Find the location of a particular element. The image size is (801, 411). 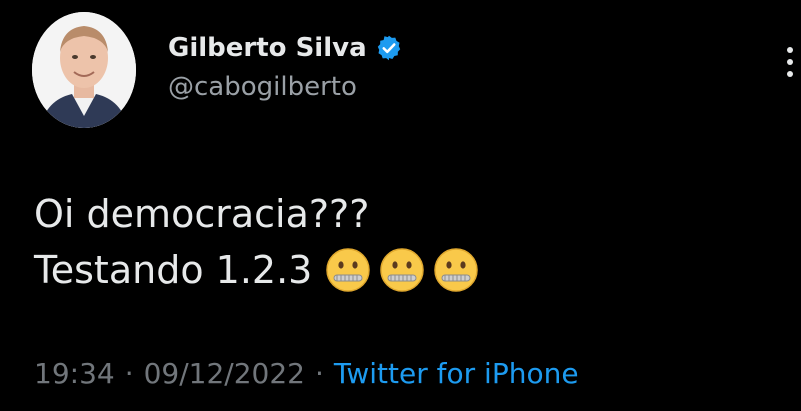

more-options-icon is located at coordinates (790, 62).